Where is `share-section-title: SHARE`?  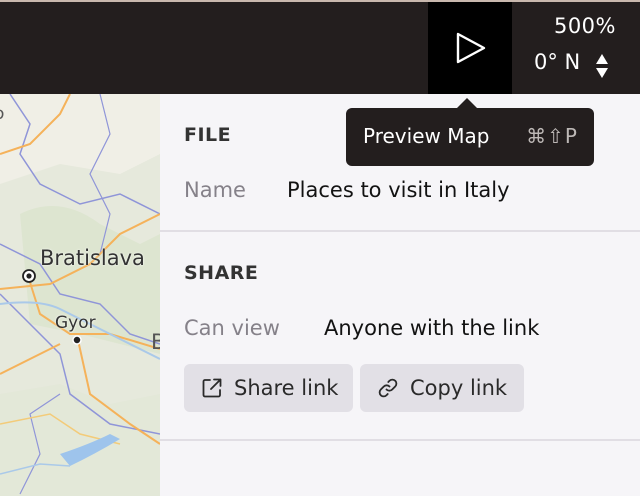 share-section-title: SHARE is located at coordinates (221, 273).